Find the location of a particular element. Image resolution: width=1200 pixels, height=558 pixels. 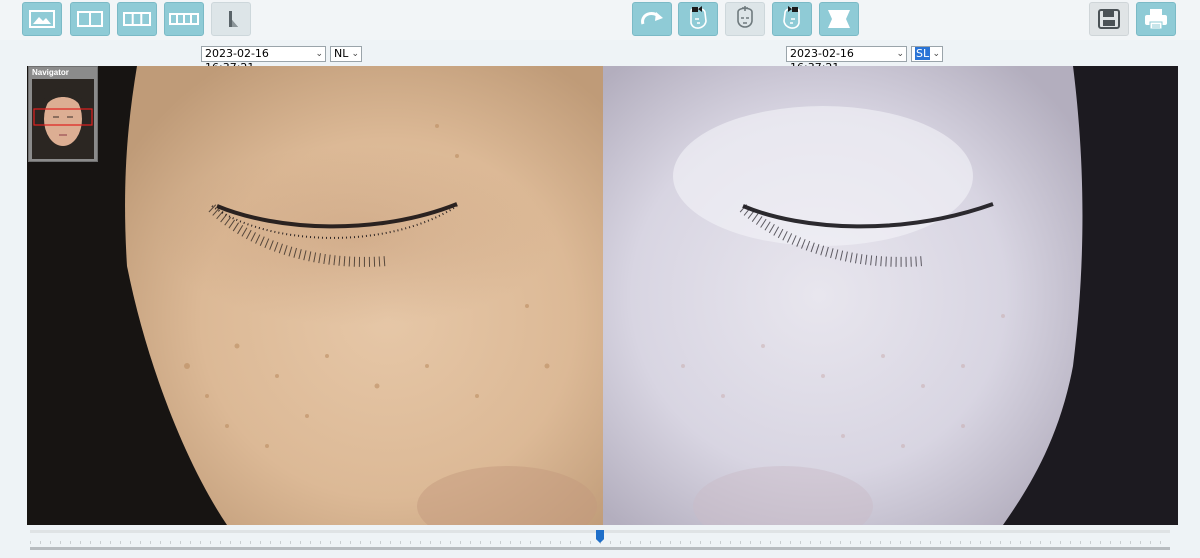

split-person-button is located at coordinates (231, 19).